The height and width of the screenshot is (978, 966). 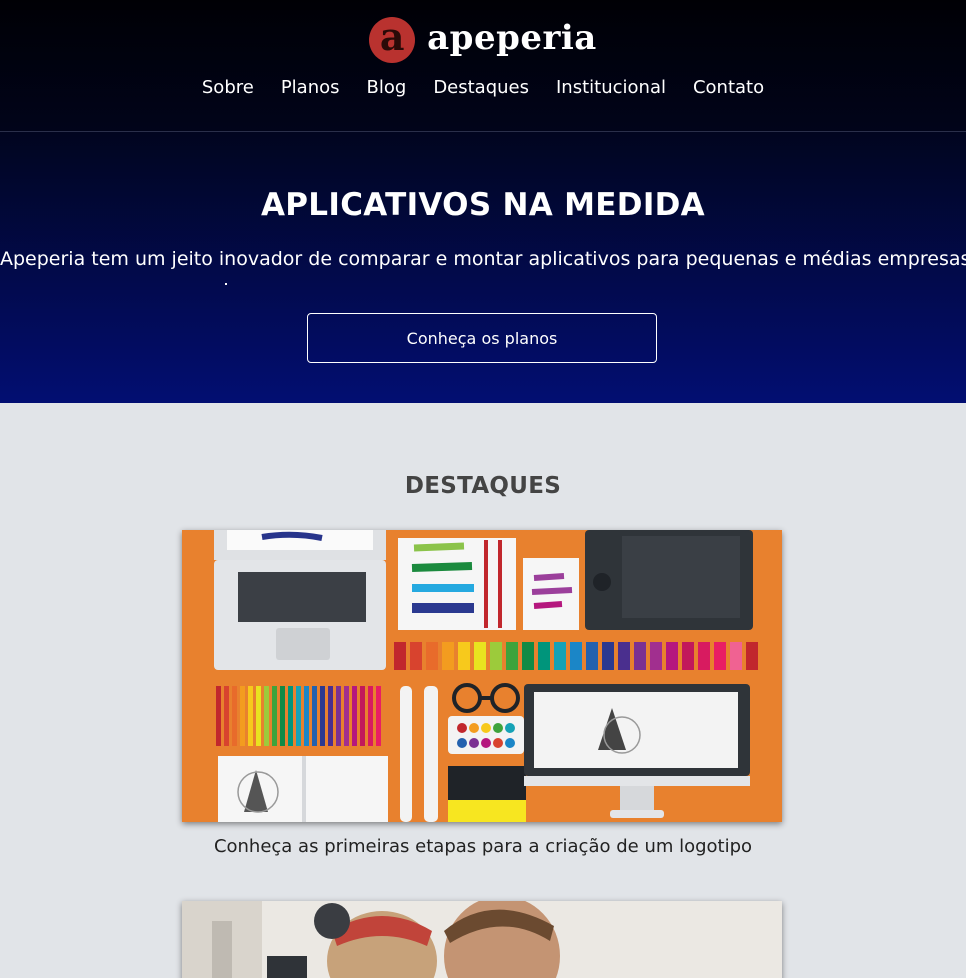 I want to click on nav-link-institucional: Institucional, so click(x=611, y=87).